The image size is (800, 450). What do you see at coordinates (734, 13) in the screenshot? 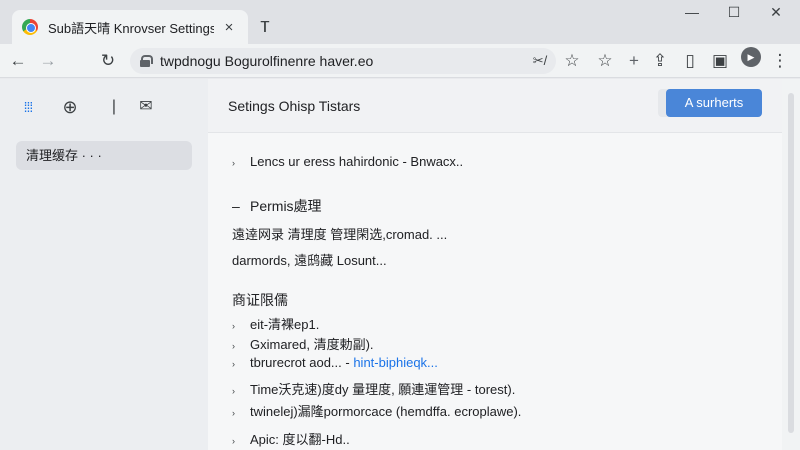
I see `maximize-button: ☐` at bounding box center [734, 13].